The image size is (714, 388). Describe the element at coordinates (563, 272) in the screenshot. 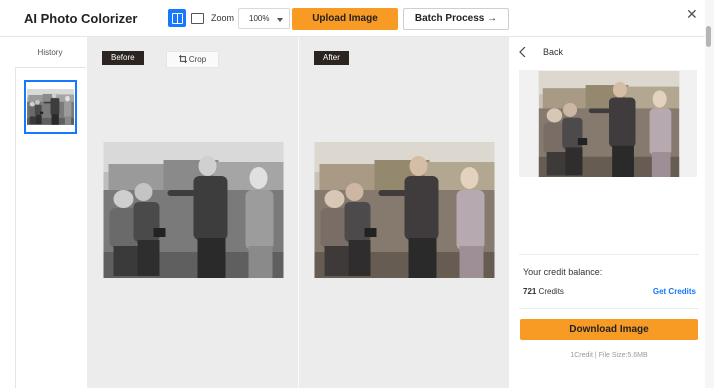

I see `credit-balance-label: Your credit balance:` at that location.